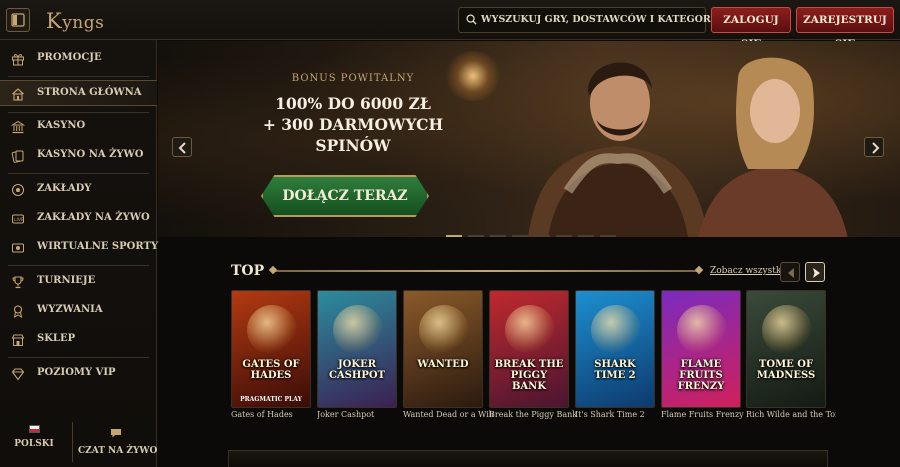  I want to click on live-icon: LIVE, so click(18, 219).